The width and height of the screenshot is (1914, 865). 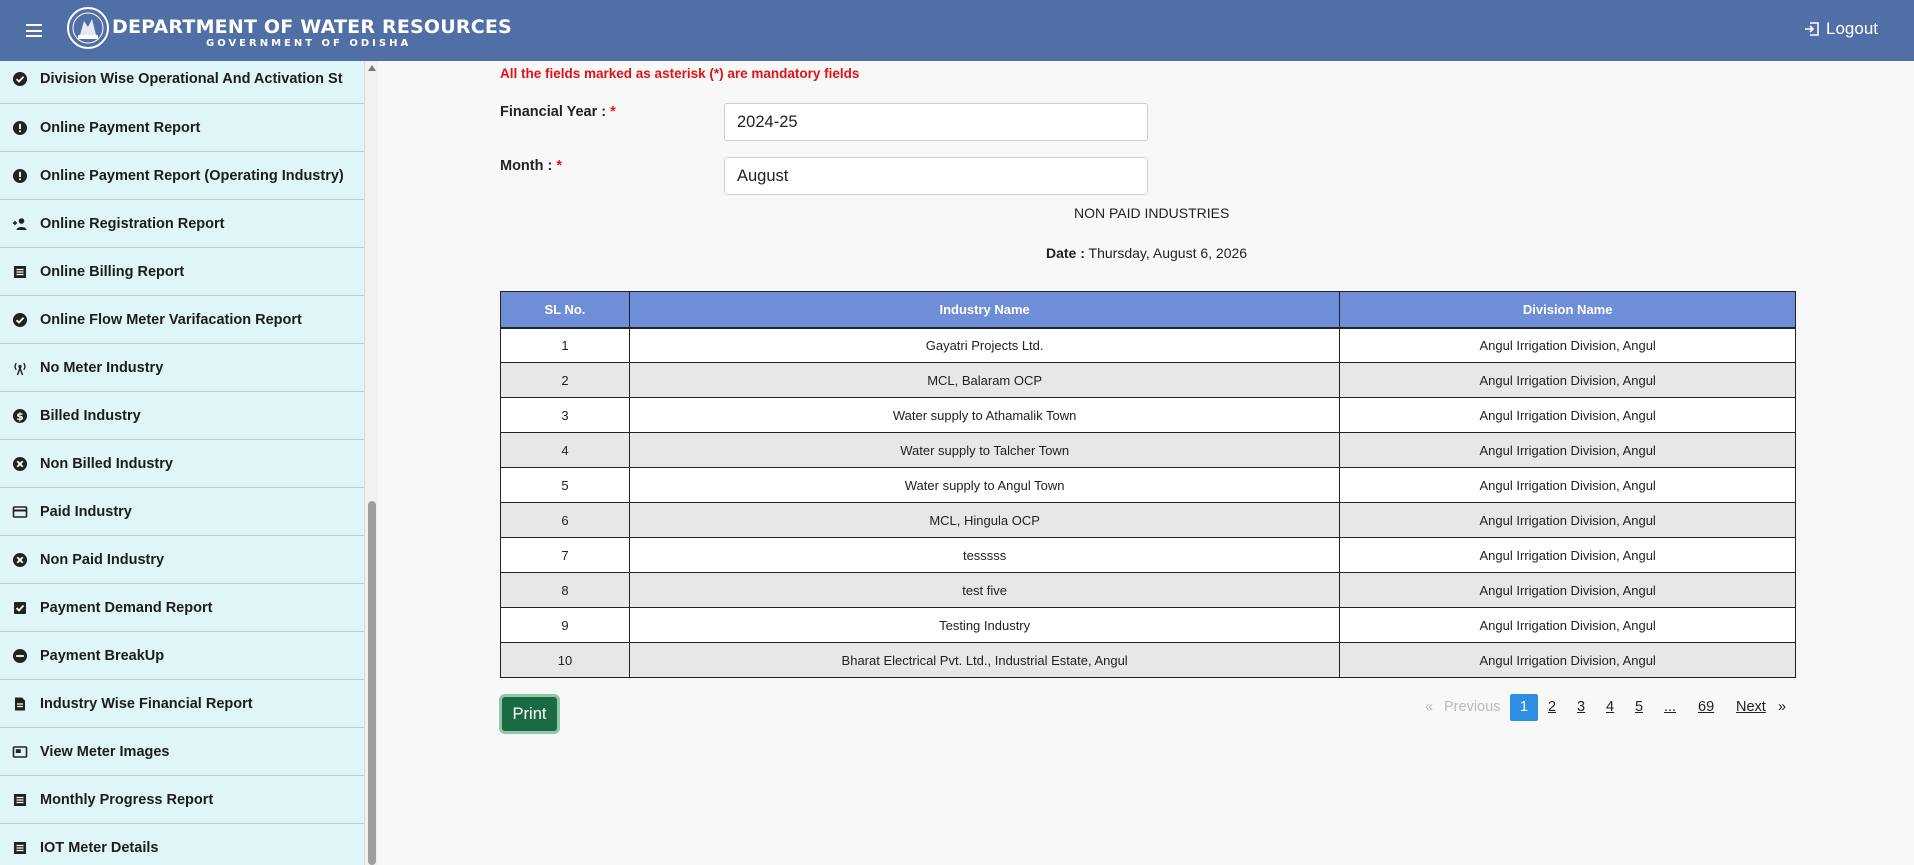 I want to click on report-date: Date : Thursday, August 6, 2026, so click(x=1147, y=253).